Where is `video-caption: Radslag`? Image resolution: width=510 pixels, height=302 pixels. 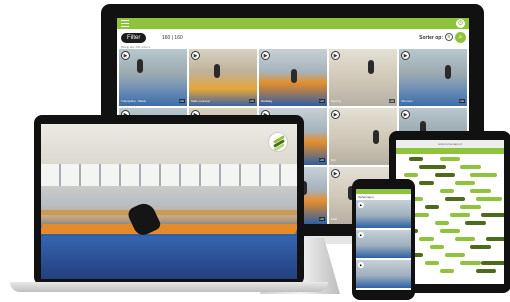
video-caption: Radslag is located at coordinates (267, 101).